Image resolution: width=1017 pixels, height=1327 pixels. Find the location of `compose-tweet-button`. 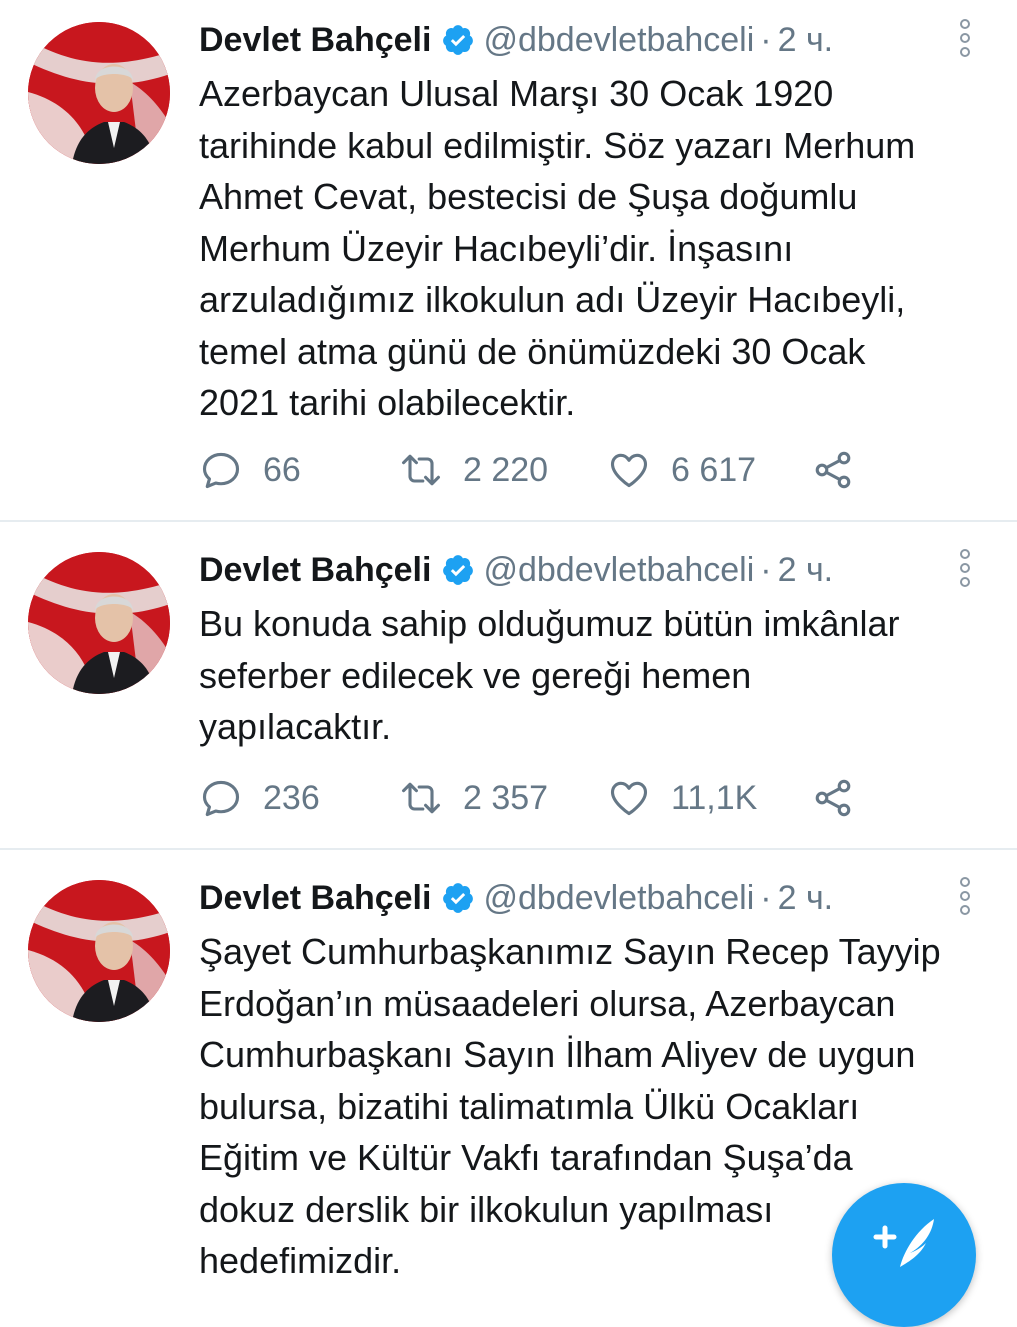

compose-tweet-button is located at coordinates (904, 1255).